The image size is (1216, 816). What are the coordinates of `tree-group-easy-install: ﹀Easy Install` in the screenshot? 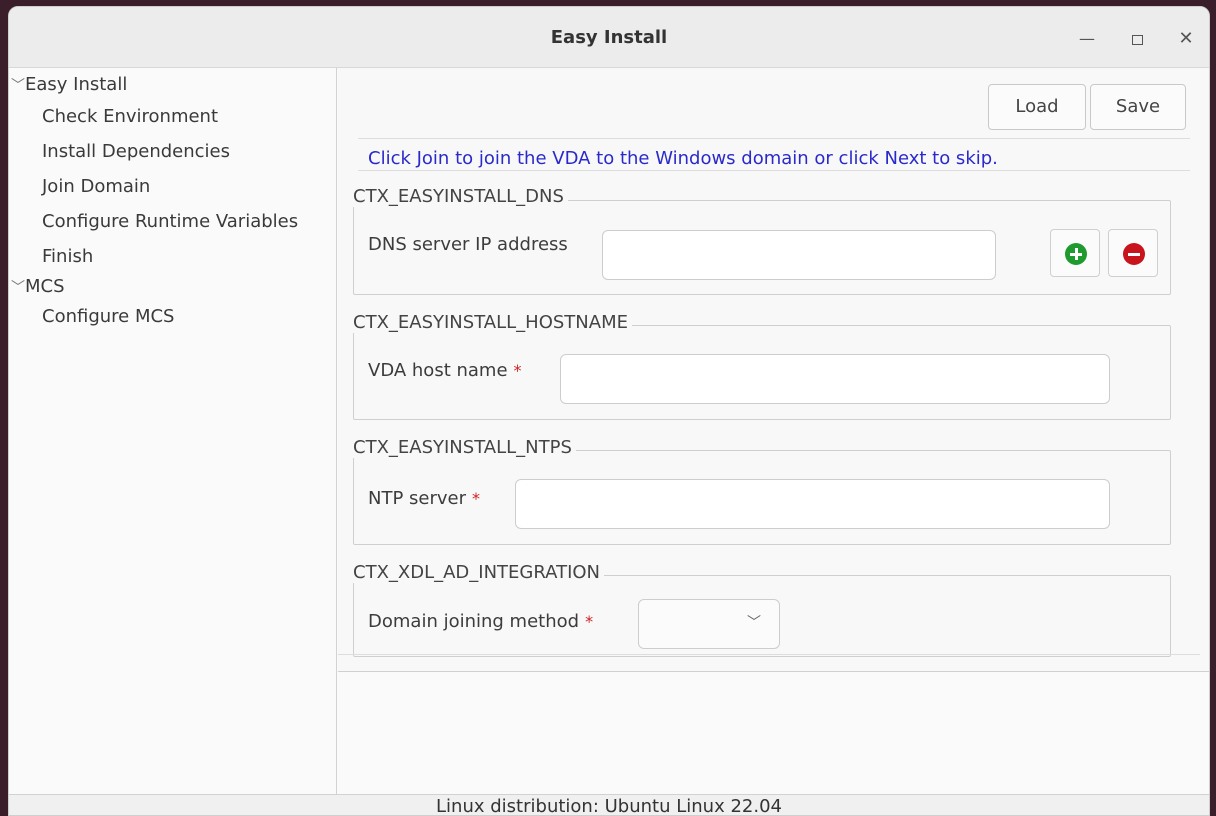 It's located at (69, 85).